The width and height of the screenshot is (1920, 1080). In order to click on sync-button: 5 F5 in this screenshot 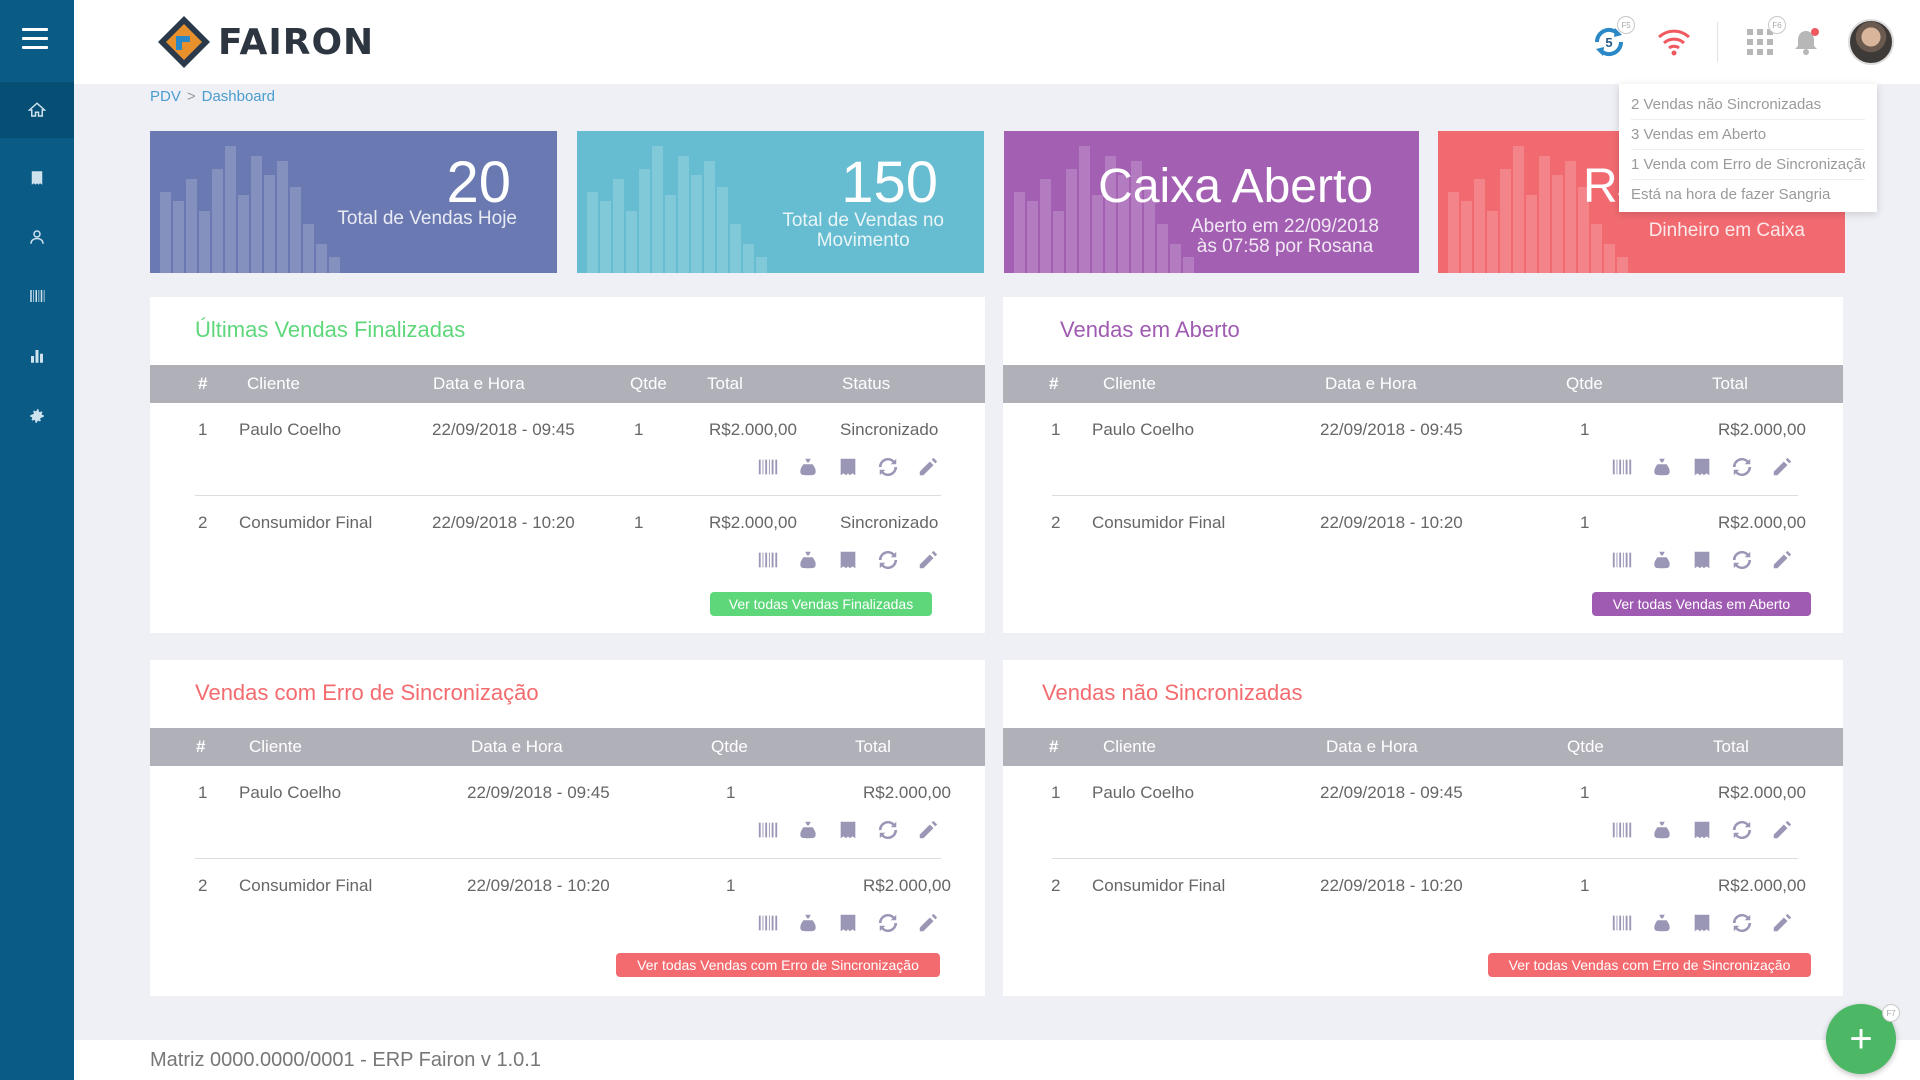, I will do `click(1612, 39)`.